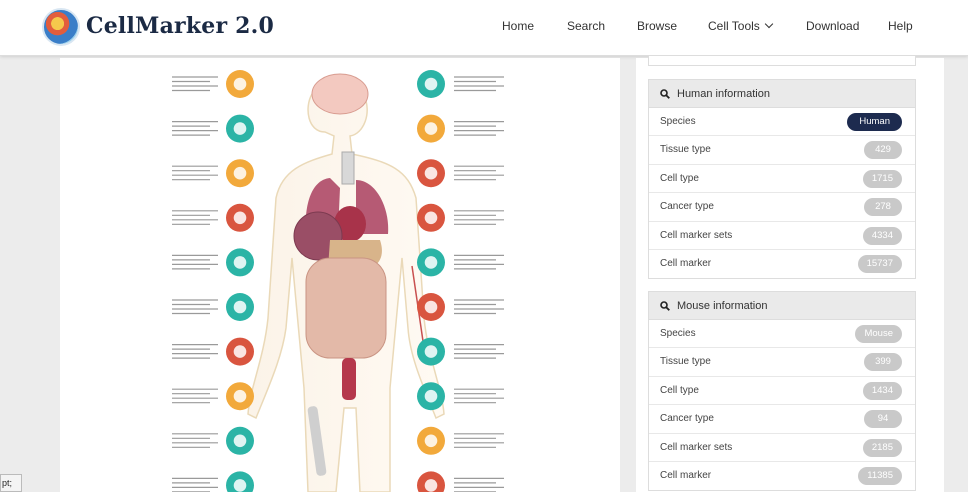  Describe the element at coordinates (782, 334) in the screenshot. I see `species-row: Species Mouse` at that location.